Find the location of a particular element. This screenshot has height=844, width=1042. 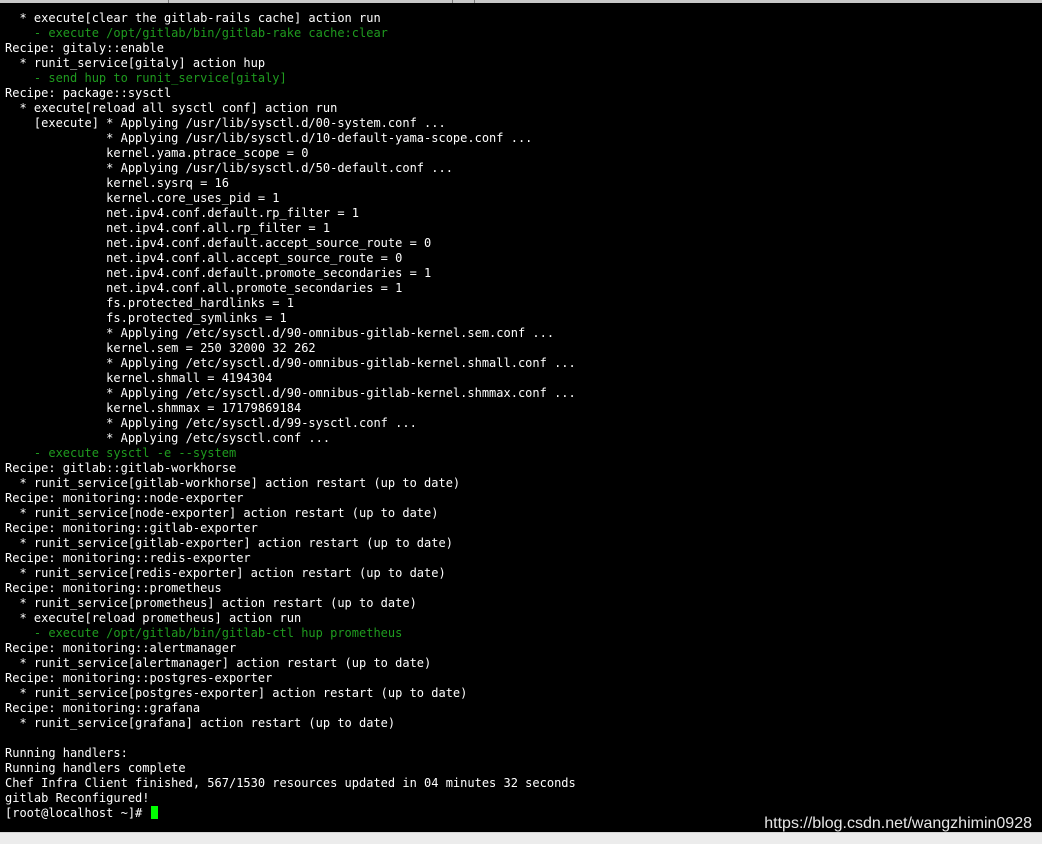

terminal-line: kernel.sysrq = 16 is located at coordinates (117, 183).